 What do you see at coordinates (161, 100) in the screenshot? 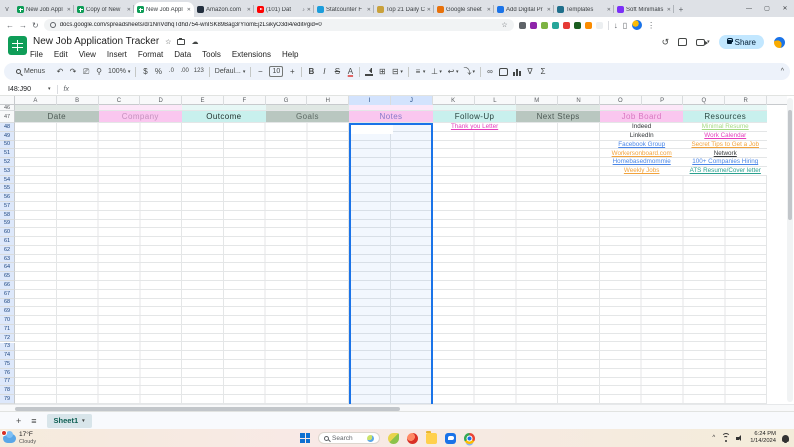
I see `column-header-D: D` at bounding box center [161, 100].